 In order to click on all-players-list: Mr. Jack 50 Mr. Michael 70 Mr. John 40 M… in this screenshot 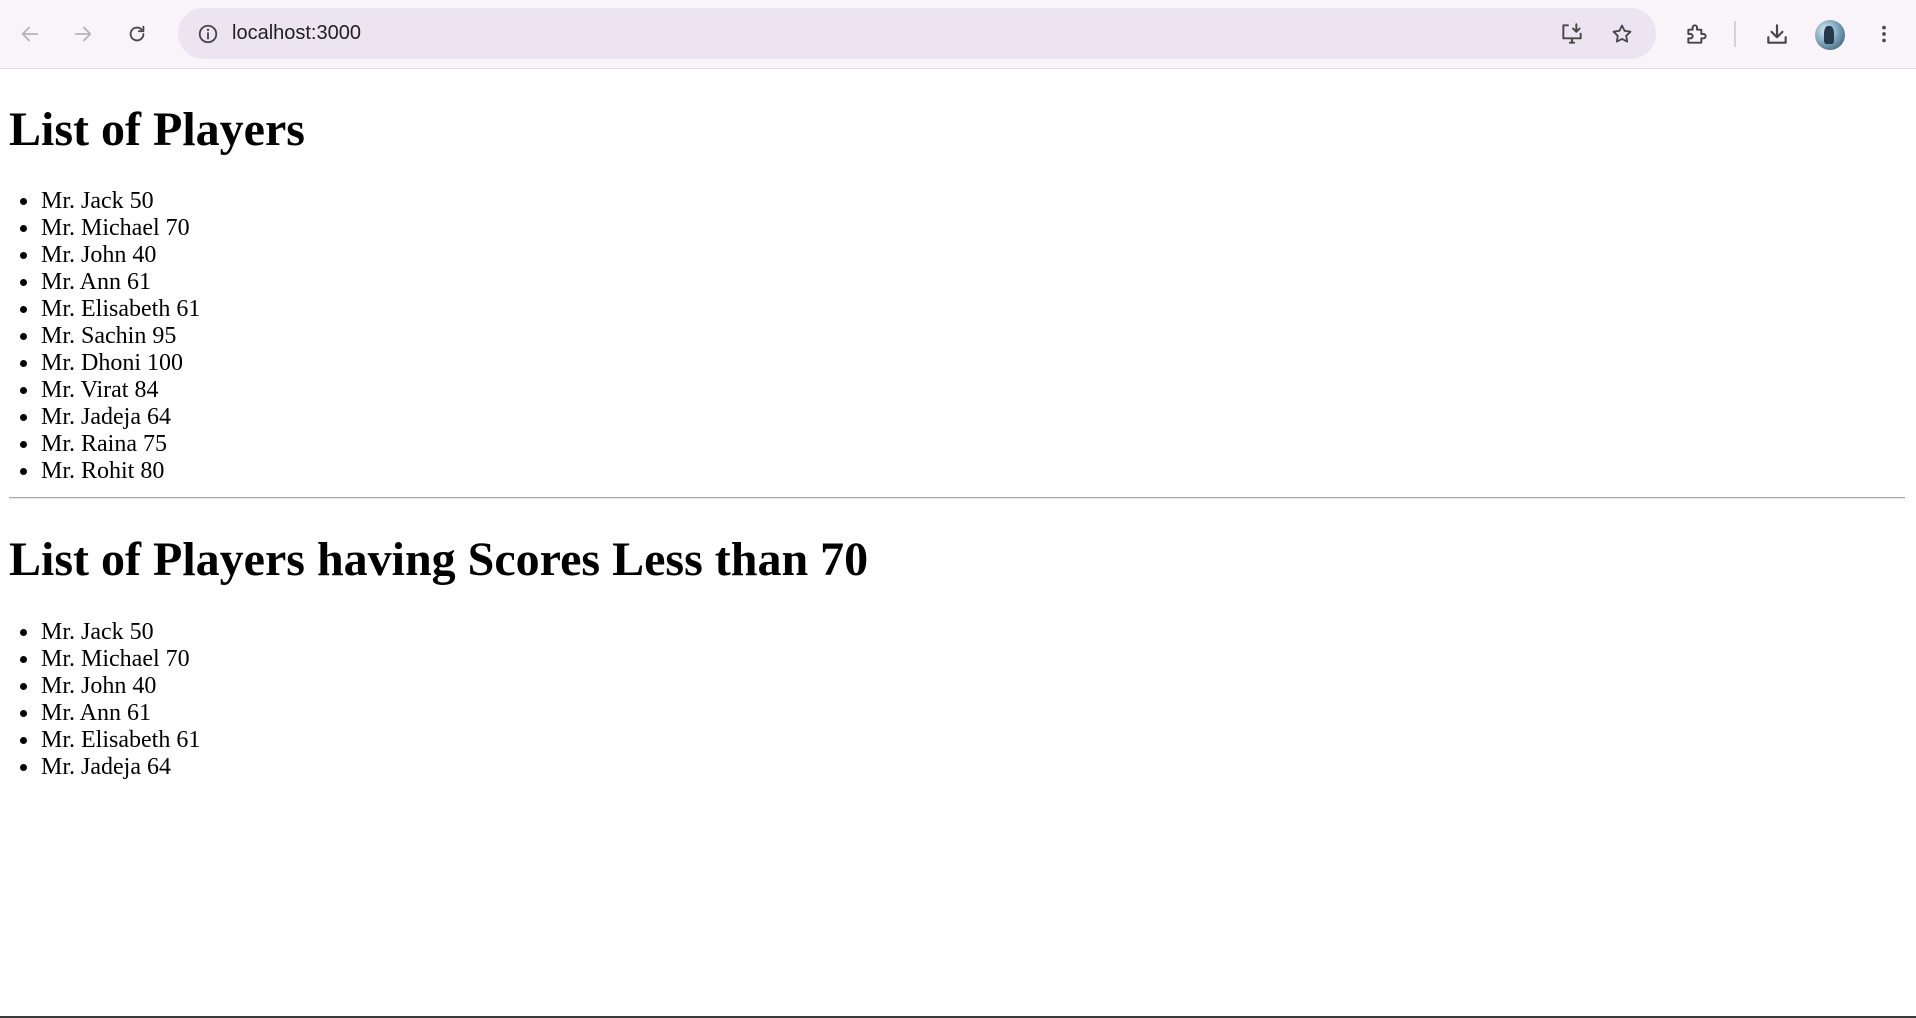, I will do `click(100, 336)`.